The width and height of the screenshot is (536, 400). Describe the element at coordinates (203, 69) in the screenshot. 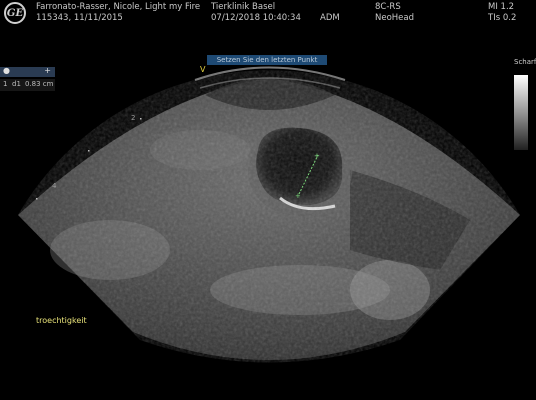

I see `orientation-marker: V` at that location.